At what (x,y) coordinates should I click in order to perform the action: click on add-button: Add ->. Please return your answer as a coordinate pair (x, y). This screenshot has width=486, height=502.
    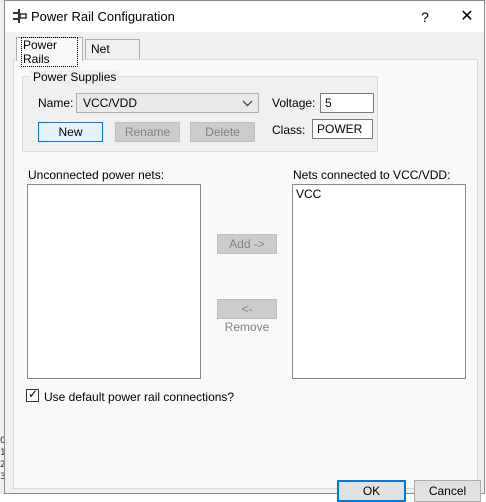
    Looking at the image, I should click on (247, 244).